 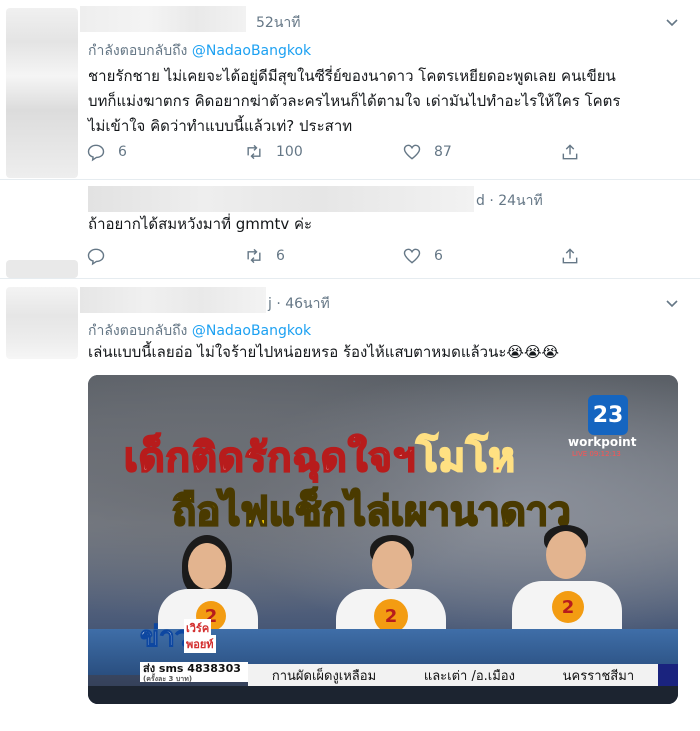 What do you see at coordinates (509, 201) in the screenshot?
I see `tweet-time: d · 24นาที` at bounding box center [509, 201].